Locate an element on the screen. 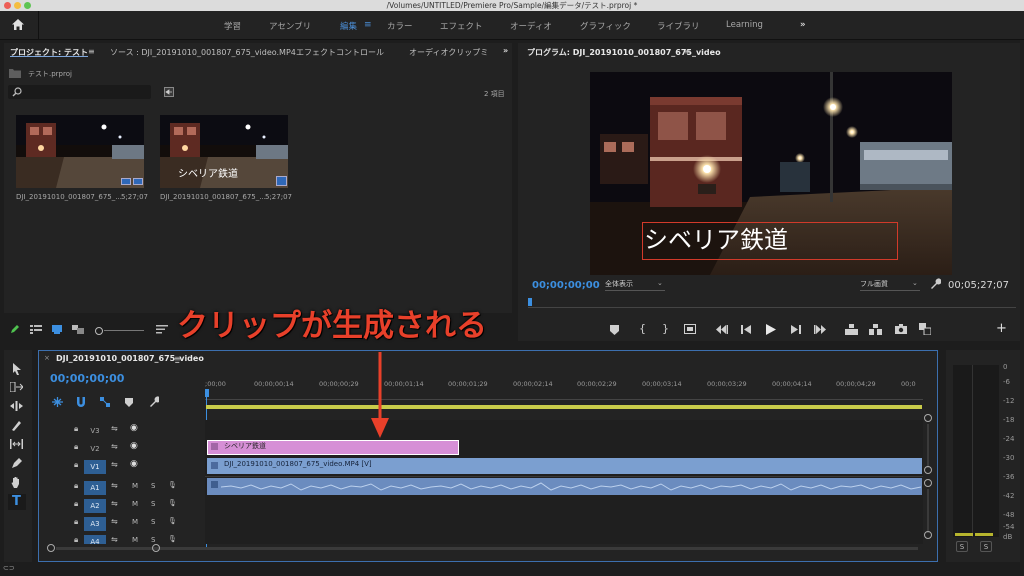 The height and width of the screenshot is (576, 1024). hand-tool-icon is located at coordinates (16, 482).